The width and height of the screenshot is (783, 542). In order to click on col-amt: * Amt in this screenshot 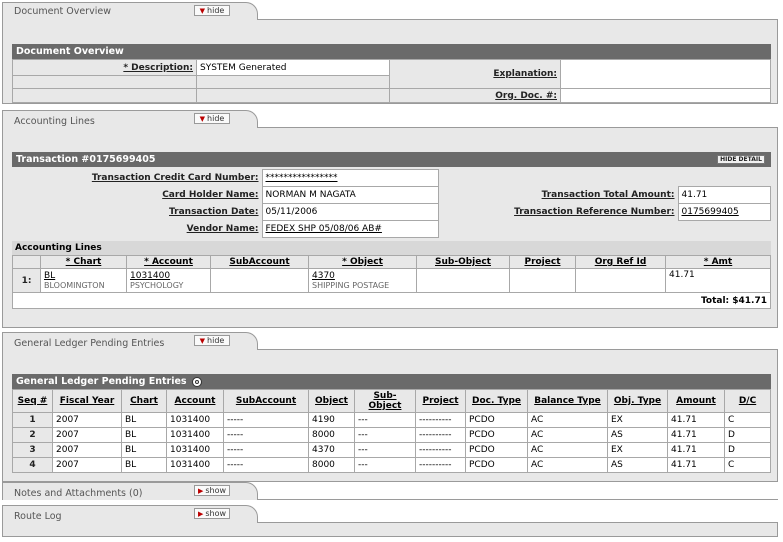, I will do `click(718, 262)`.